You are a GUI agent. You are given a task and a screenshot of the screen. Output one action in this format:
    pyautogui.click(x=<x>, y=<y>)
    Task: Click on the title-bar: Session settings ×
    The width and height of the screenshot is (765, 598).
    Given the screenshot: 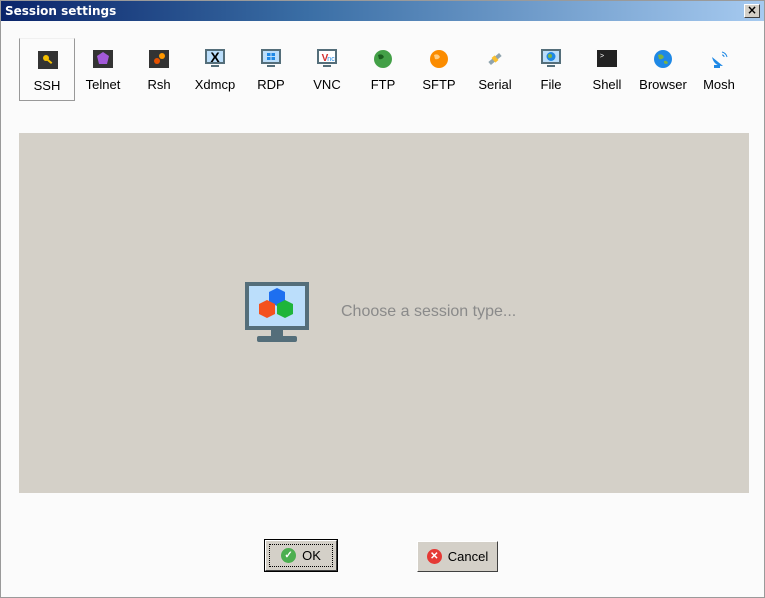 What is the action you would take?
    pyautogui.click(x=382, y=11)
    